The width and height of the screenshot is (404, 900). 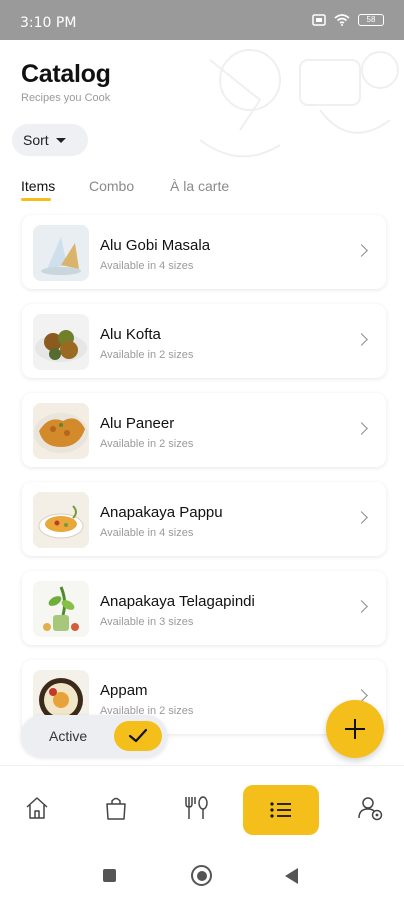 What do you see at coordinates (204, 341) in the screenshot?
I see `list-item: Alu Kofta Available in 2 sizes` at bounding box center [204, 341].